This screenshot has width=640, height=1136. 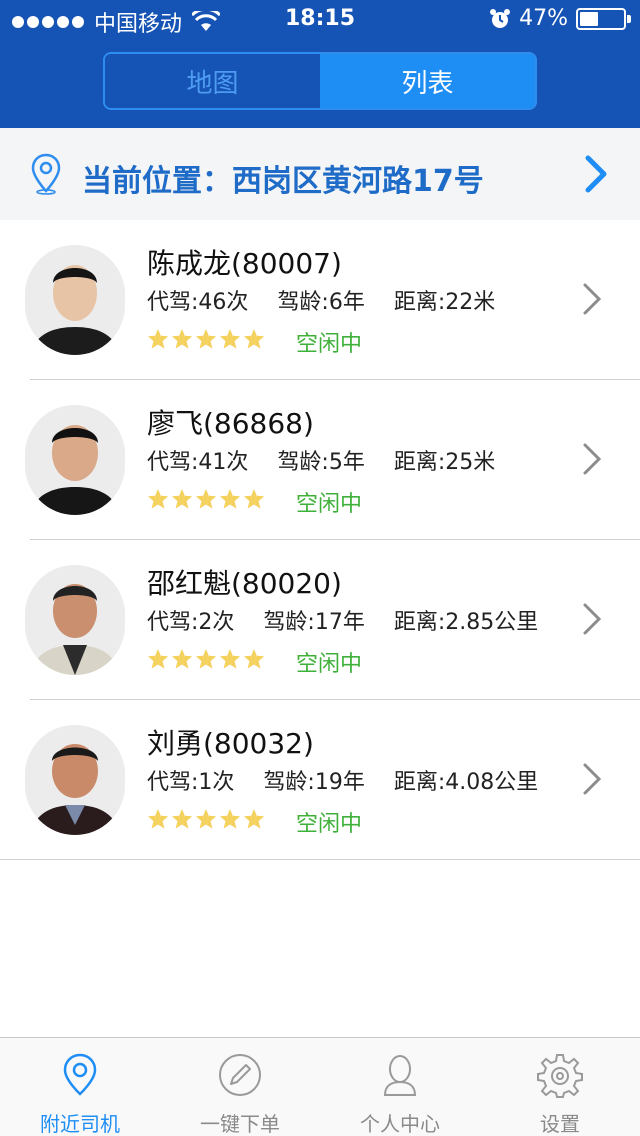 What do you see at coordinates (283, 181) in the screenshot?
I see `current-location-text: 当前位置：西岗区黄河路17号` at bounding box center [283, 181].